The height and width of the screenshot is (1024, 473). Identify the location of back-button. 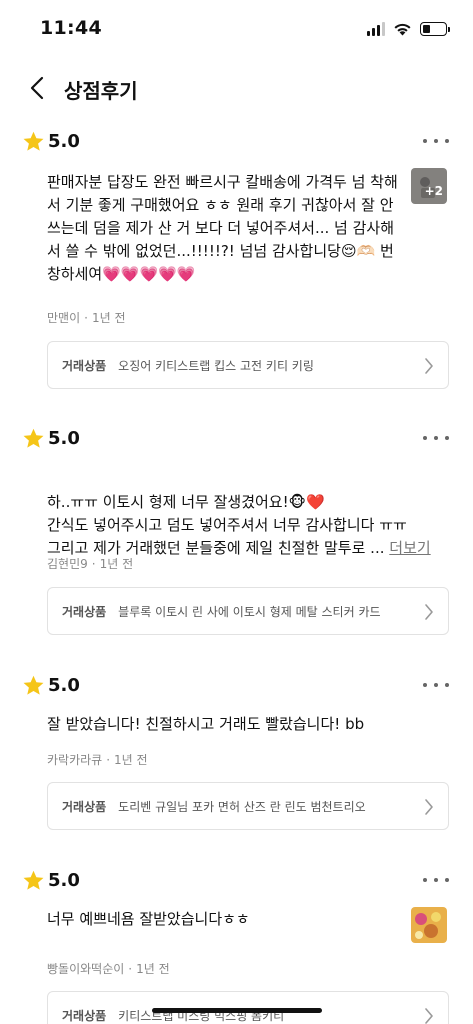
(37, 88).